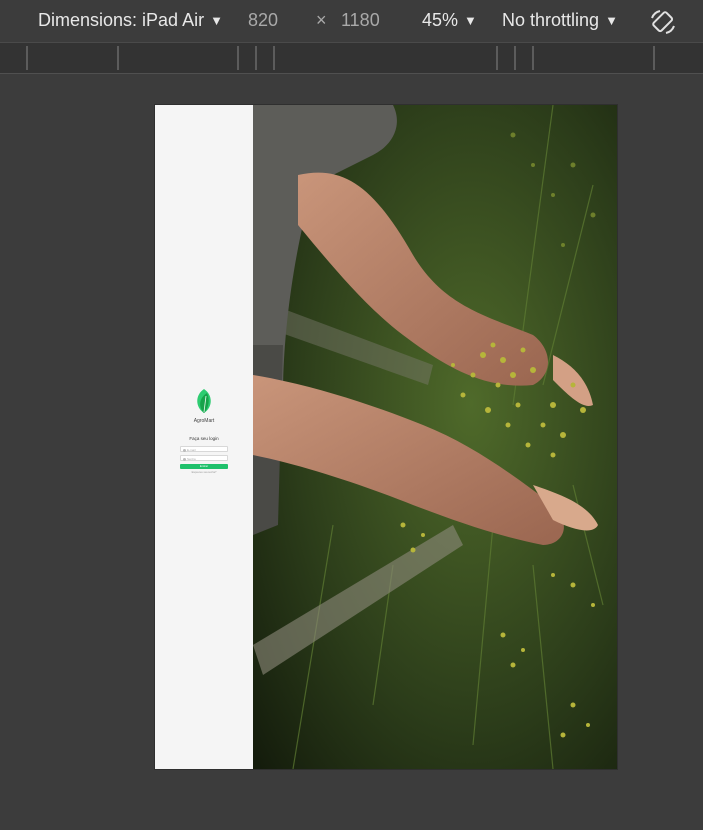  I want to click on login-title: Faça seu login, so click(204, 438).